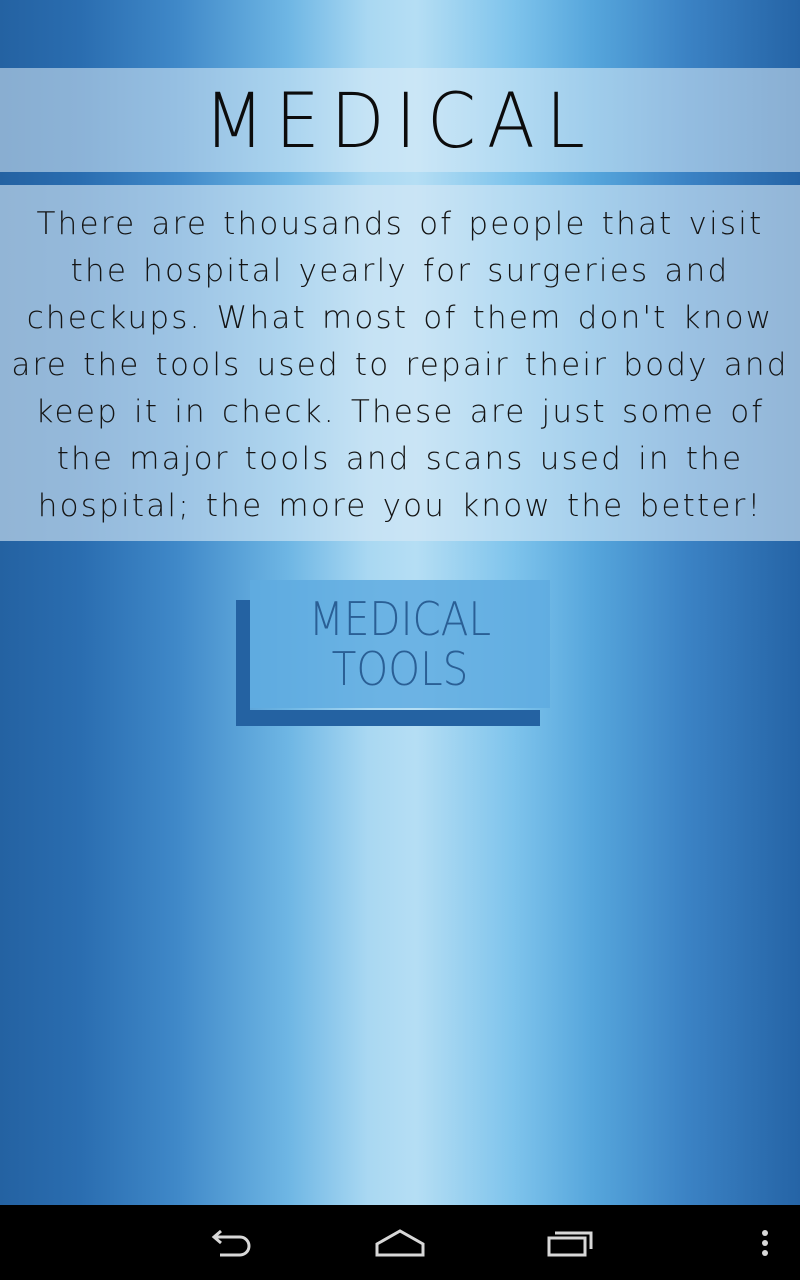  Describe the element at coordinates (400, 669) in the screenshot. I see `button-label-line2: TOOLS` at that location.